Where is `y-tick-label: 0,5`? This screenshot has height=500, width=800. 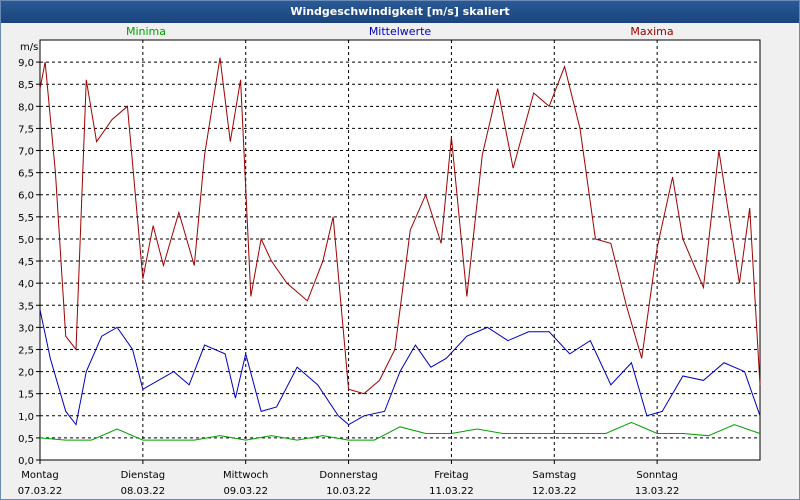
y-tick-label: 0,5 is located at coordinates (26, 439).